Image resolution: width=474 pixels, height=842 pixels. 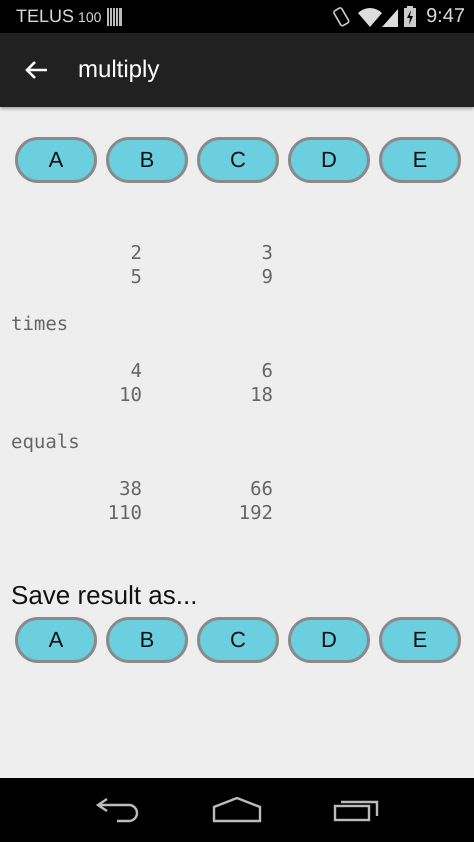 What do you see at coordinates (266, 372) in the screenshot?
I see `matrix-cell-text: 6` at bounding box center [266, 372].